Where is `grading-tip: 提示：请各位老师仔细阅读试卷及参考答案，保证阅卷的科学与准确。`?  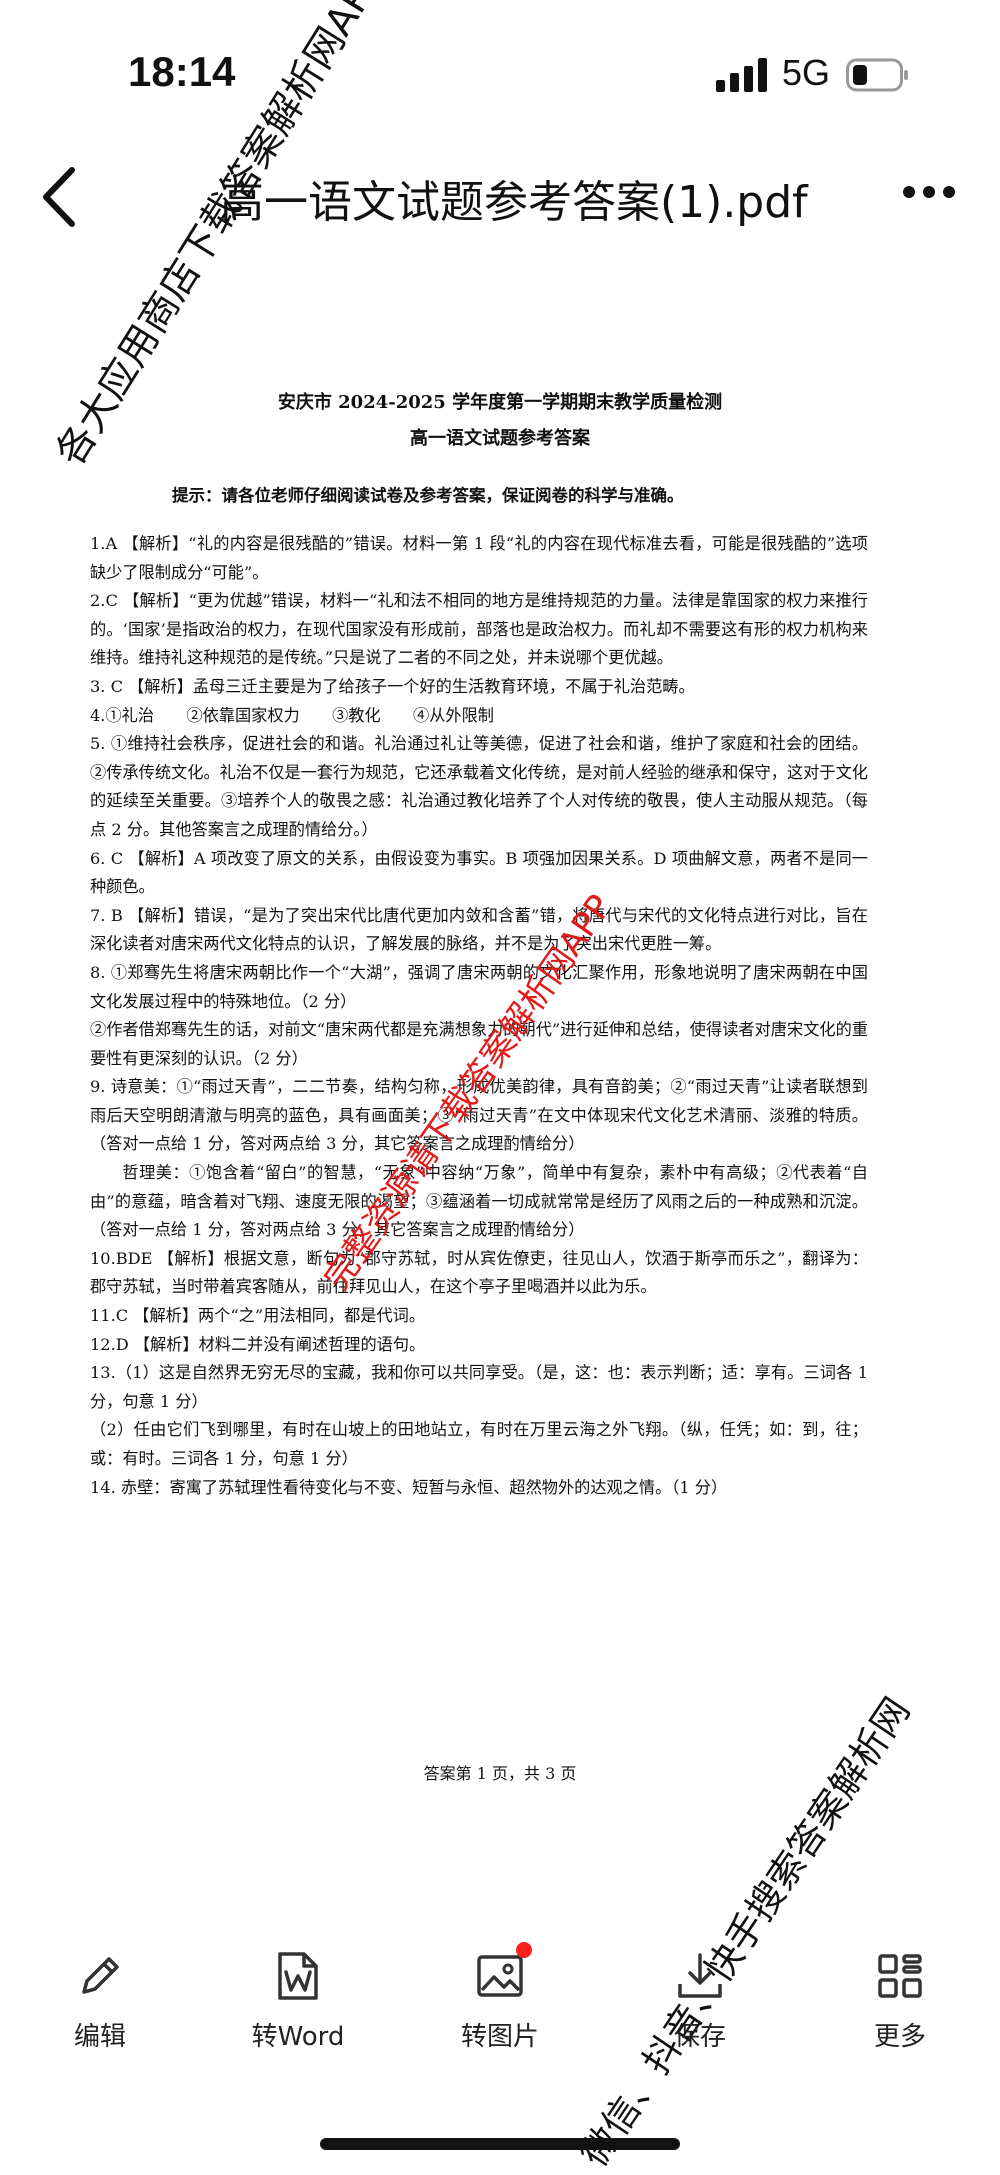
grading-tip: 提示：请各位老师仔细阅读试卷及参考答案，保证阅卷的科学与准确。 is located at coordinates (428, 495).